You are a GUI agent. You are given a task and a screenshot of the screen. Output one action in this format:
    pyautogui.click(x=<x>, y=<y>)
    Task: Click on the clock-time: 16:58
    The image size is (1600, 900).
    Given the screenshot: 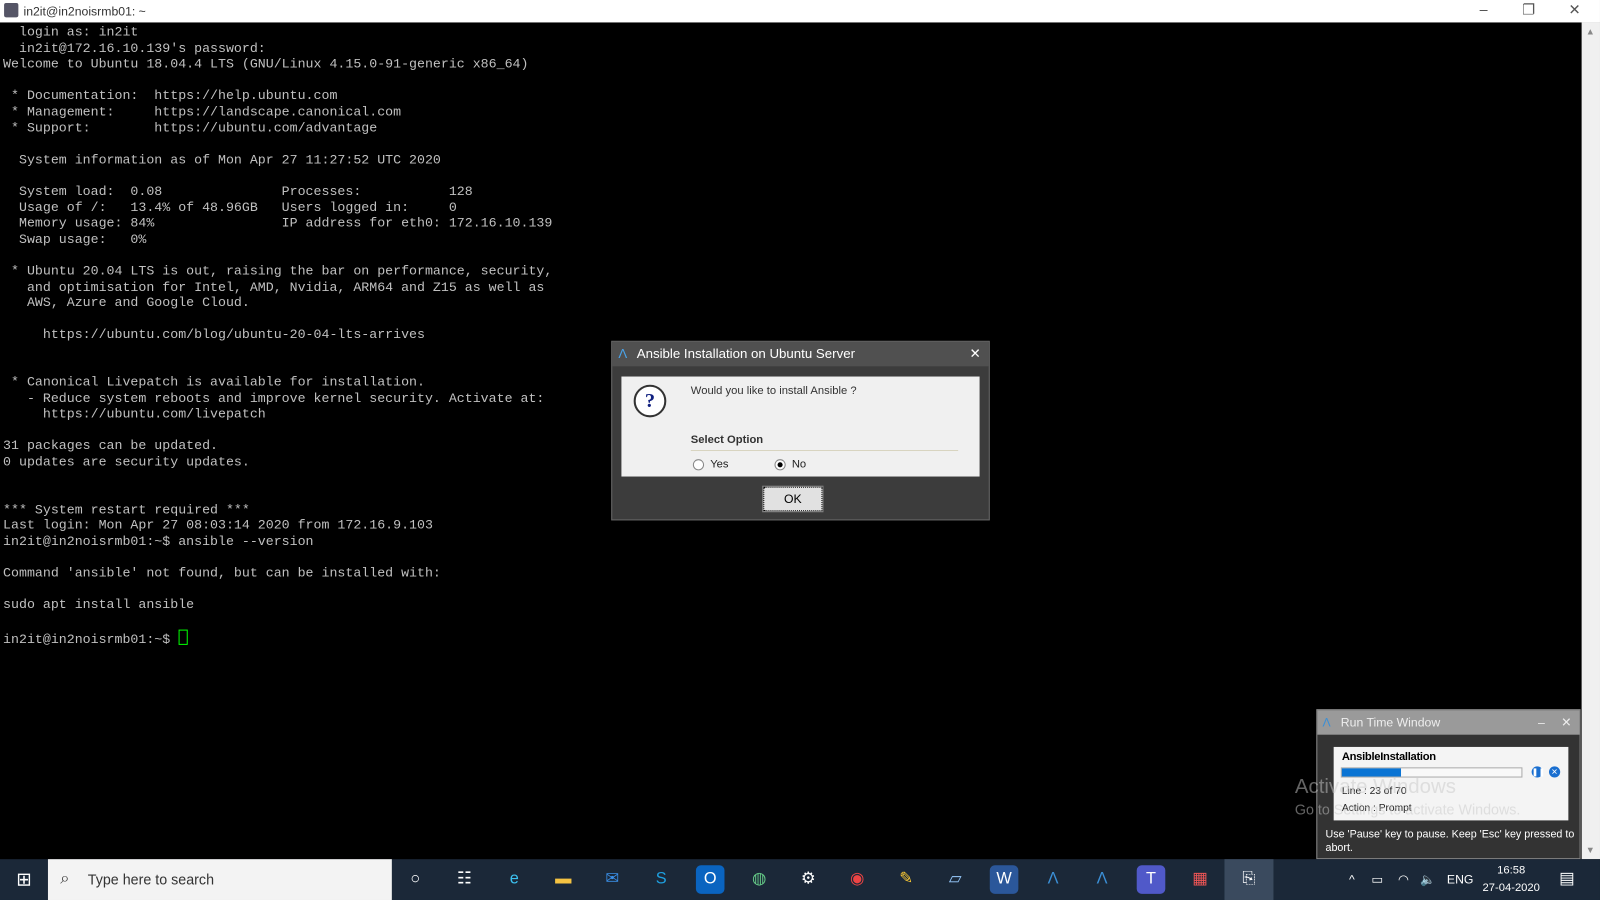 What is the action you would take?
    pyautogui.click(x=1511, y=870)
    